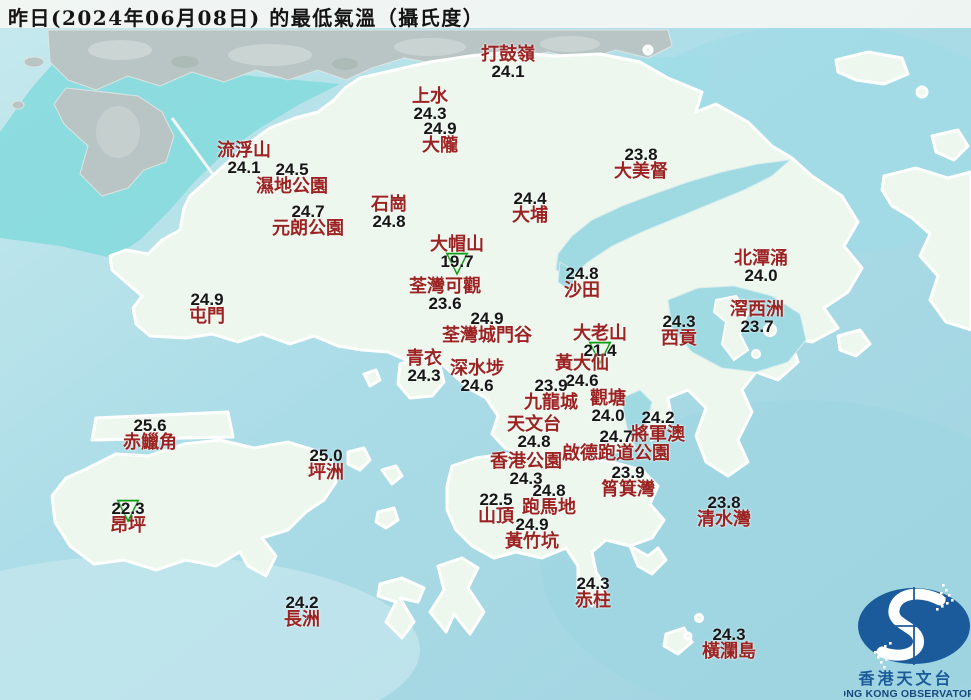 The image size is (971, 700). What do you see at coordinates (679, 338) in the screenshot?
I see `station-name: 西貢` at bounding box center [679, 338].